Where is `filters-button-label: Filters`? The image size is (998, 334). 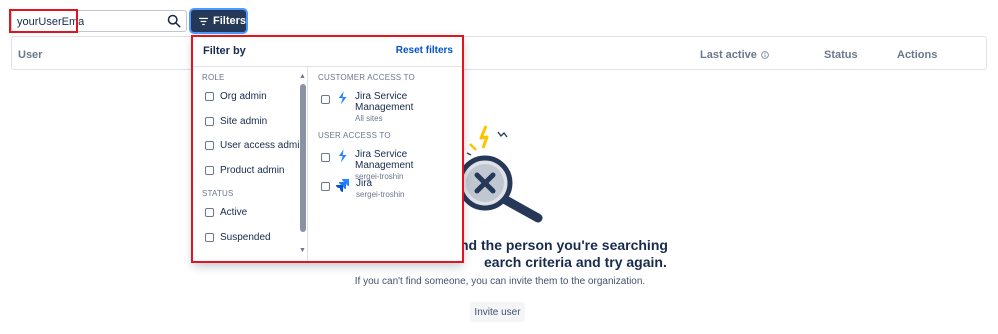
filters-button-label: Filters is located at coordinates (229, 21).